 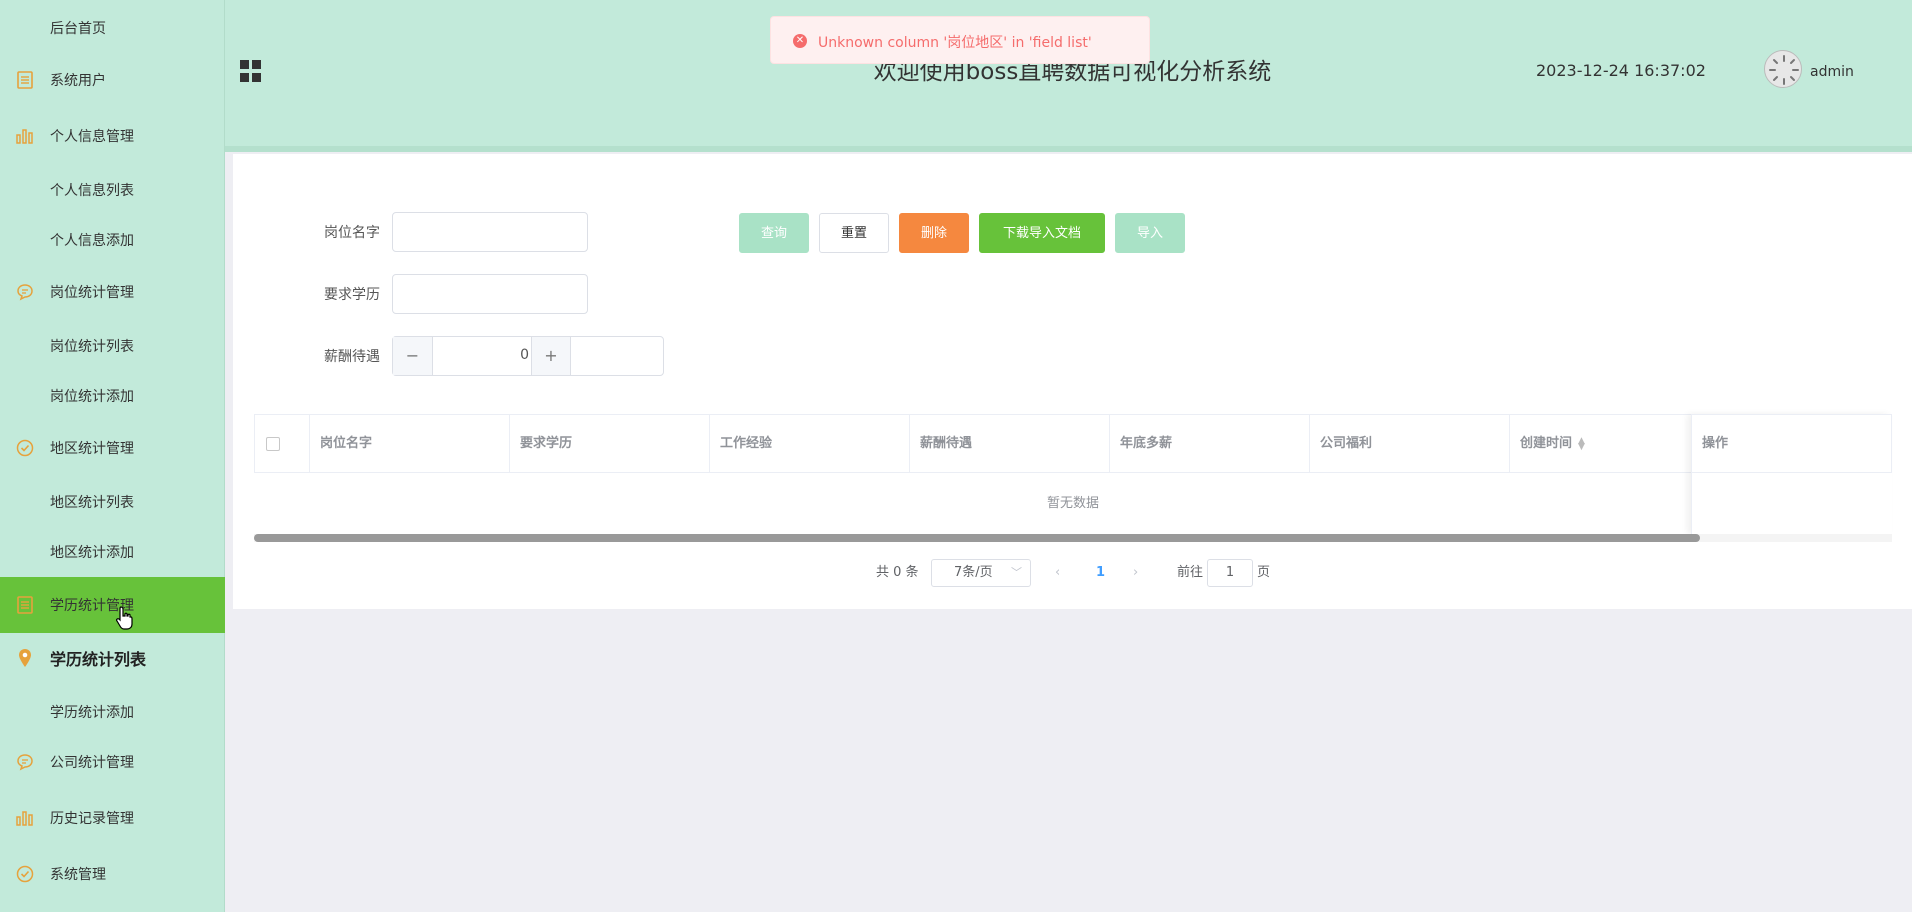 What do you see at coordinates (490, 232) in the screenshot?
I see `job-name-input` at bounding box center [490, 232].